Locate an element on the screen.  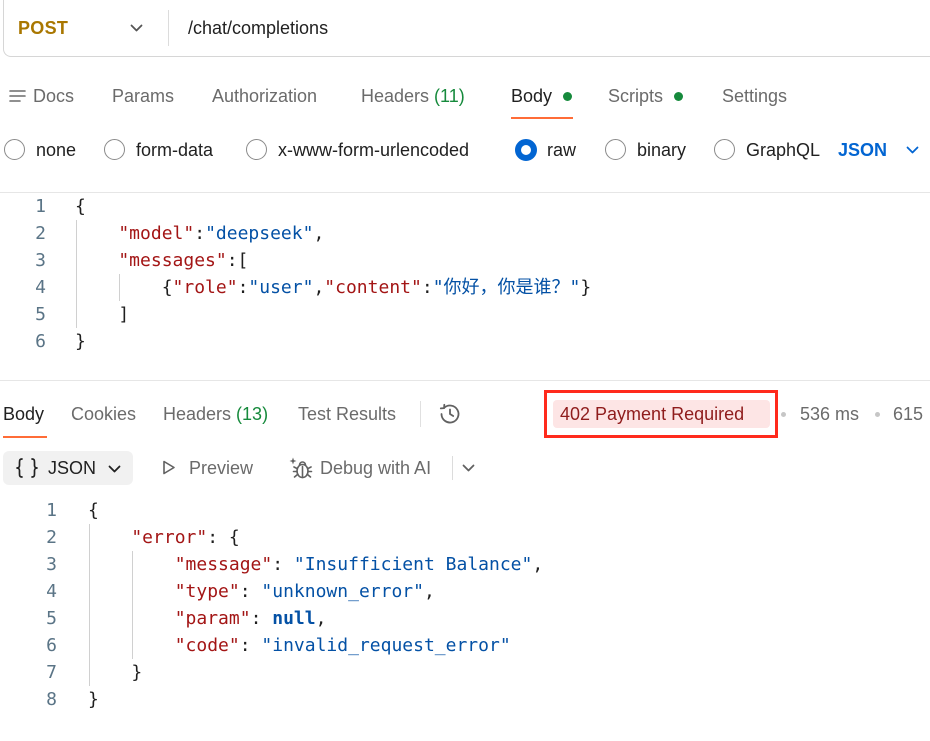
radio-x-www-form-urlencoded: x-www-form-urlencoded is located at coordinates (357, 150).